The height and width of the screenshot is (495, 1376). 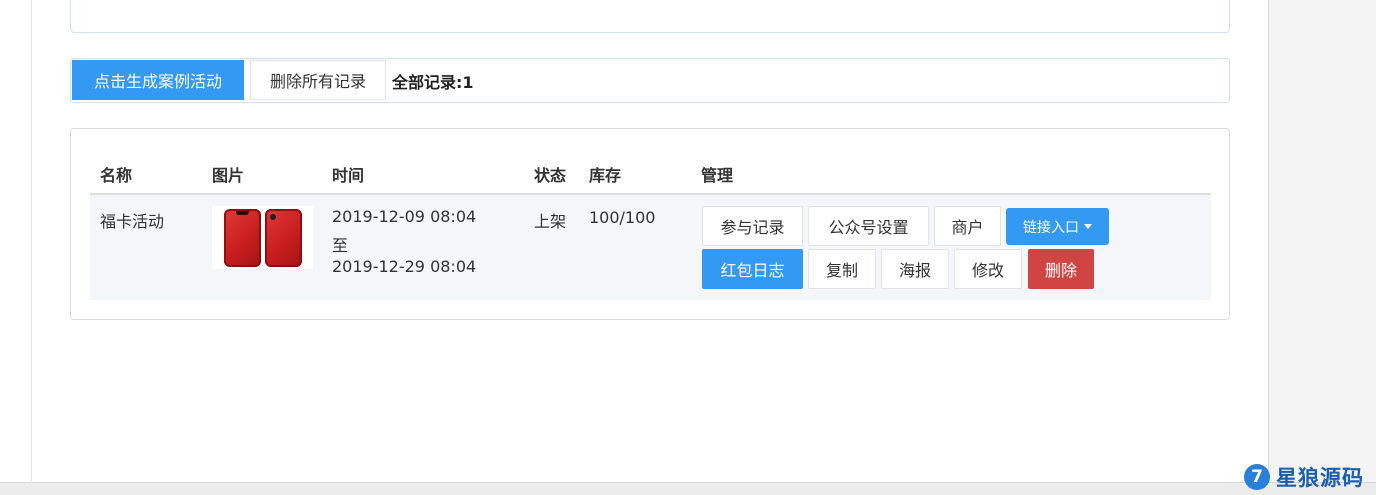 I want to click on link-entry-label: 链接入口, so click(x=1051, y=227).